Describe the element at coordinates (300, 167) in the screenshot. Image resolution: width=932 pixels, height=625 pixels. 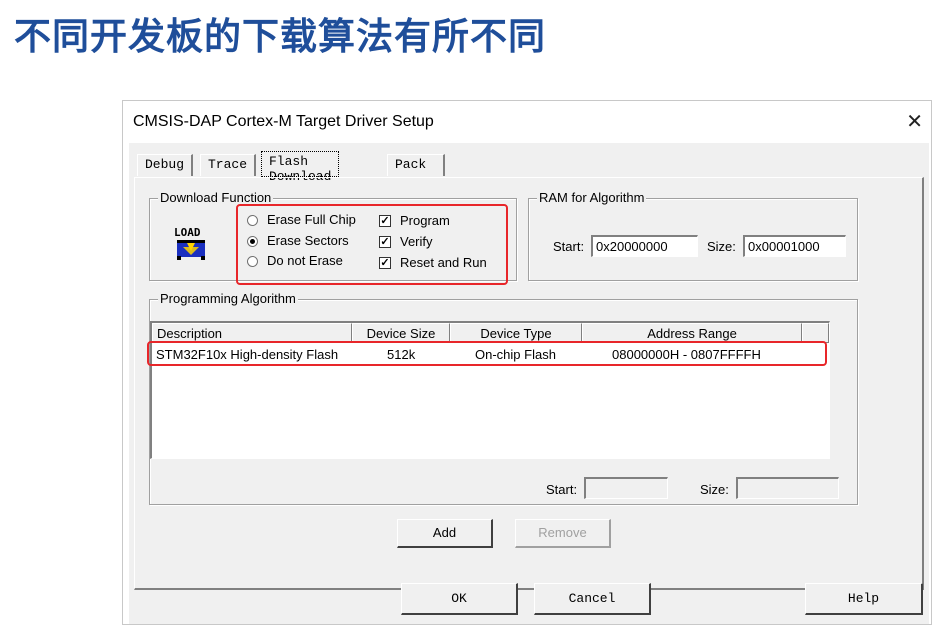
I see `tab-flash-download: Flash Download` at that location.